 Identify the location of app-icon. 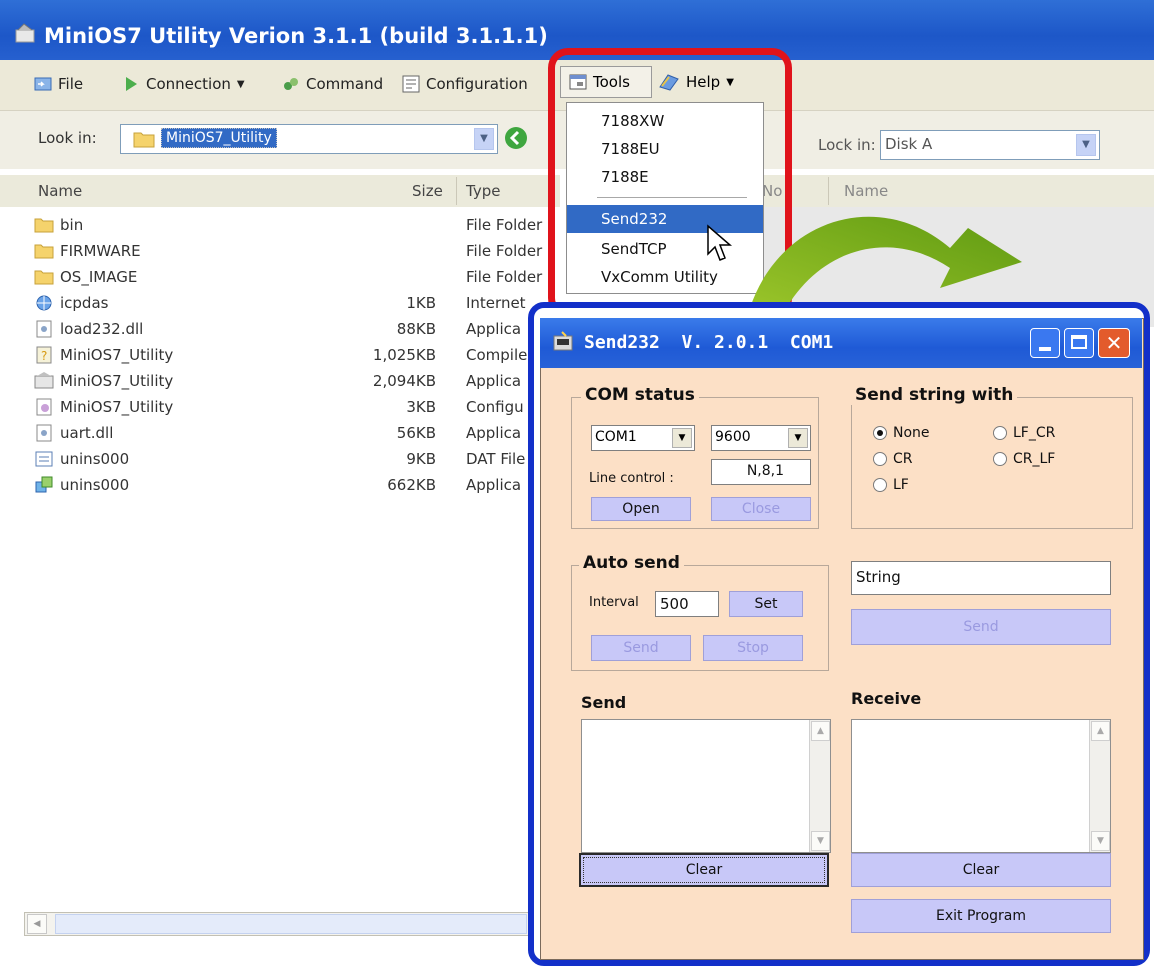
(25, 33).